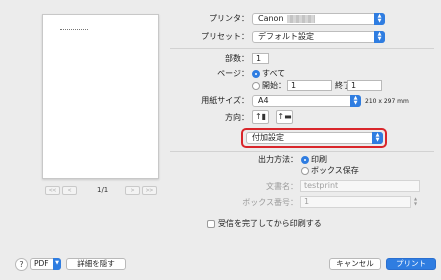  I want to click on section-popup: 付加設定 ▲ ▼, so click(314, 138).